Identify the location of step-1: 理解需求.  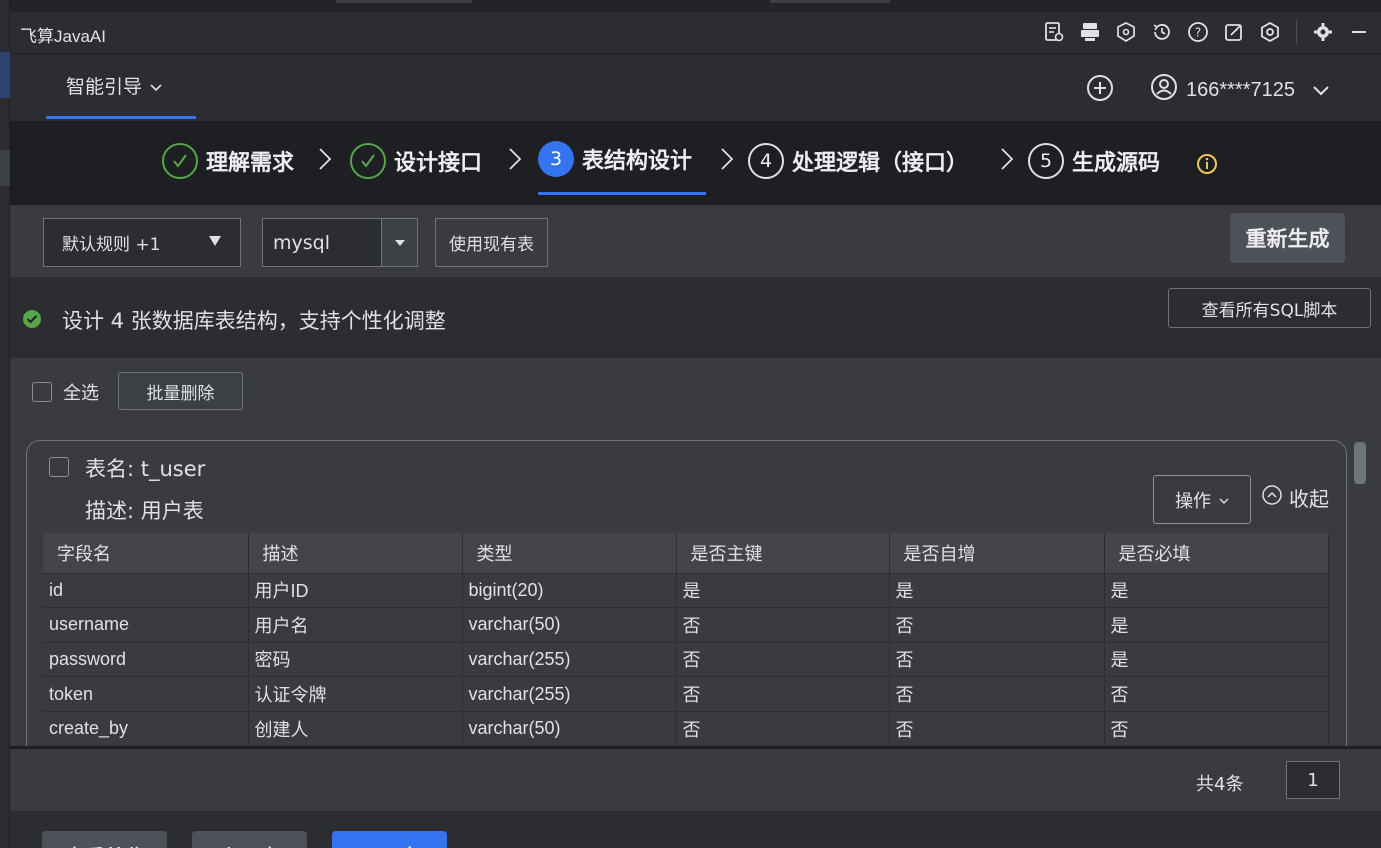
(228, 161).